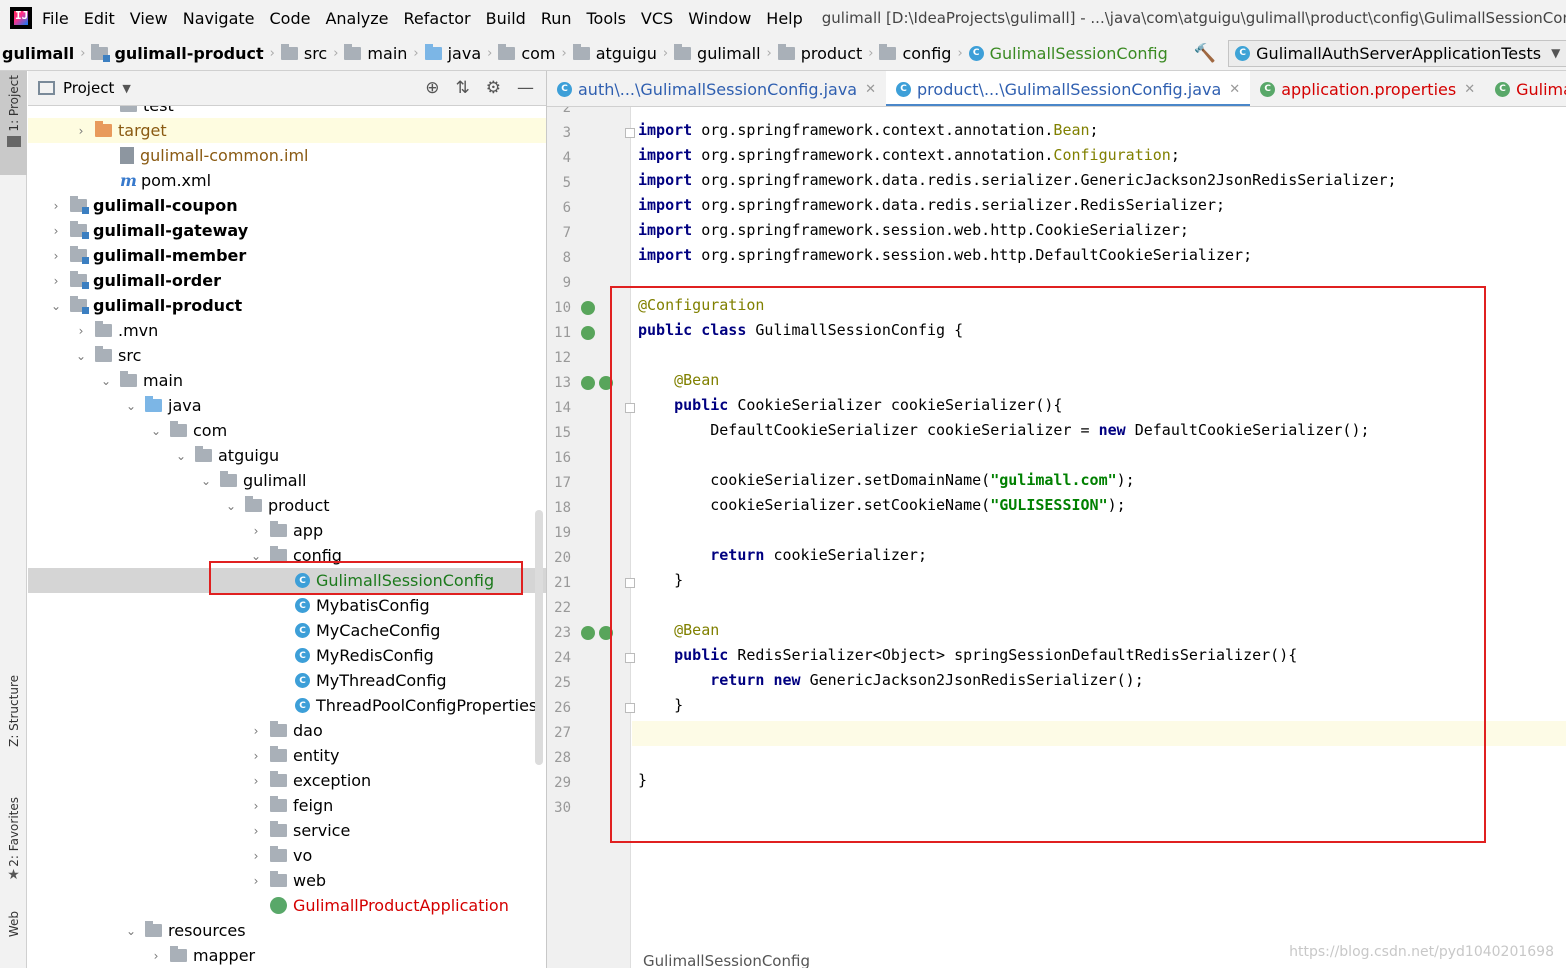 This screenshot has width=1566, height=968. I want to click on tab-web-toolwindow: Web, so click(13, 937).